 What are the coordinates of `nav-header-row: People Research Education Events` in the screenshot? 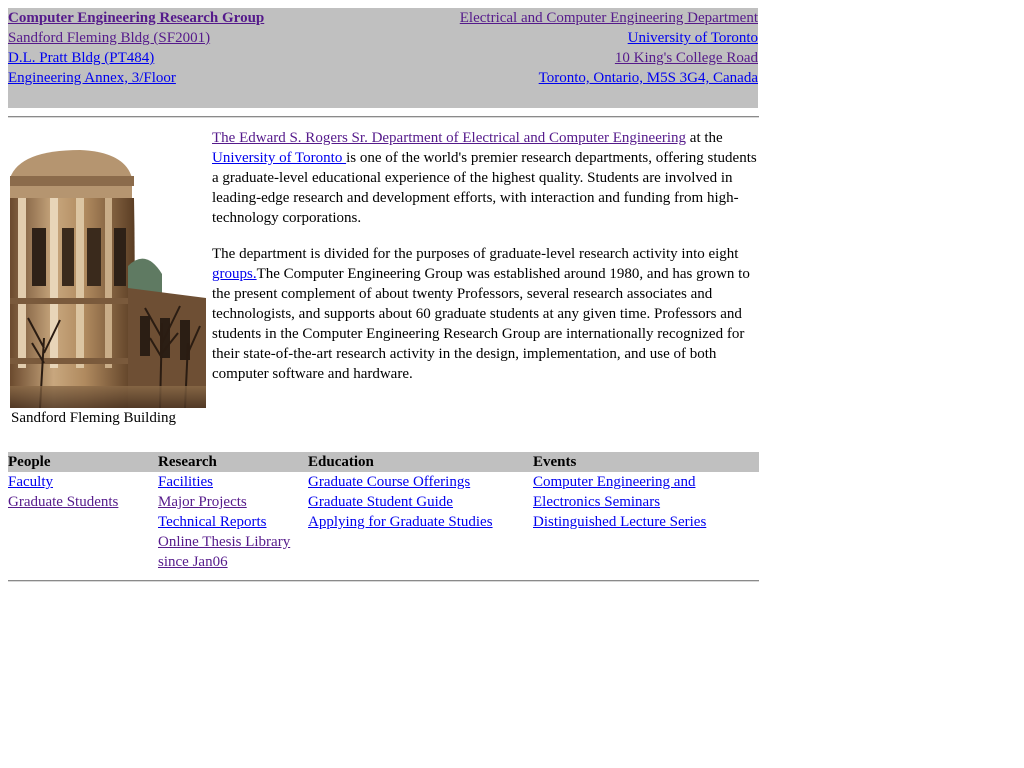 It's located at (383, 462).